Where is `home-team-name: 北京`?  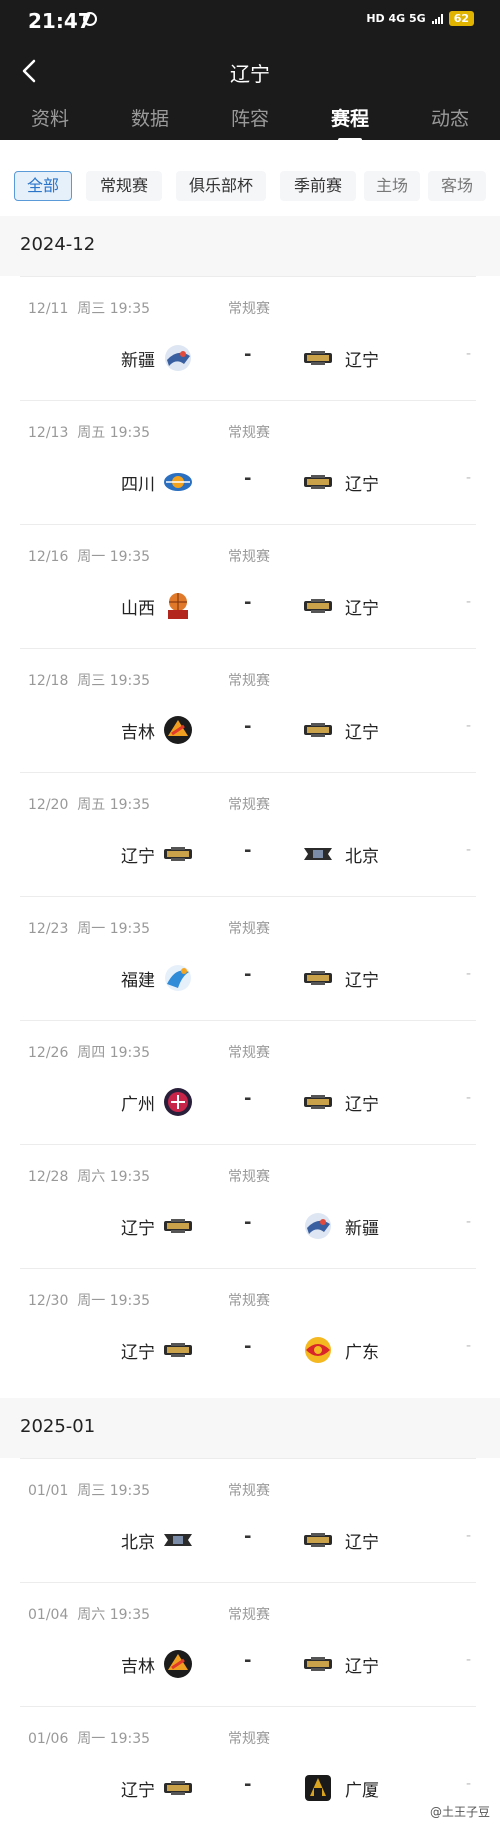
home-team-name: 北京 is located at coordinates (138, 1543).